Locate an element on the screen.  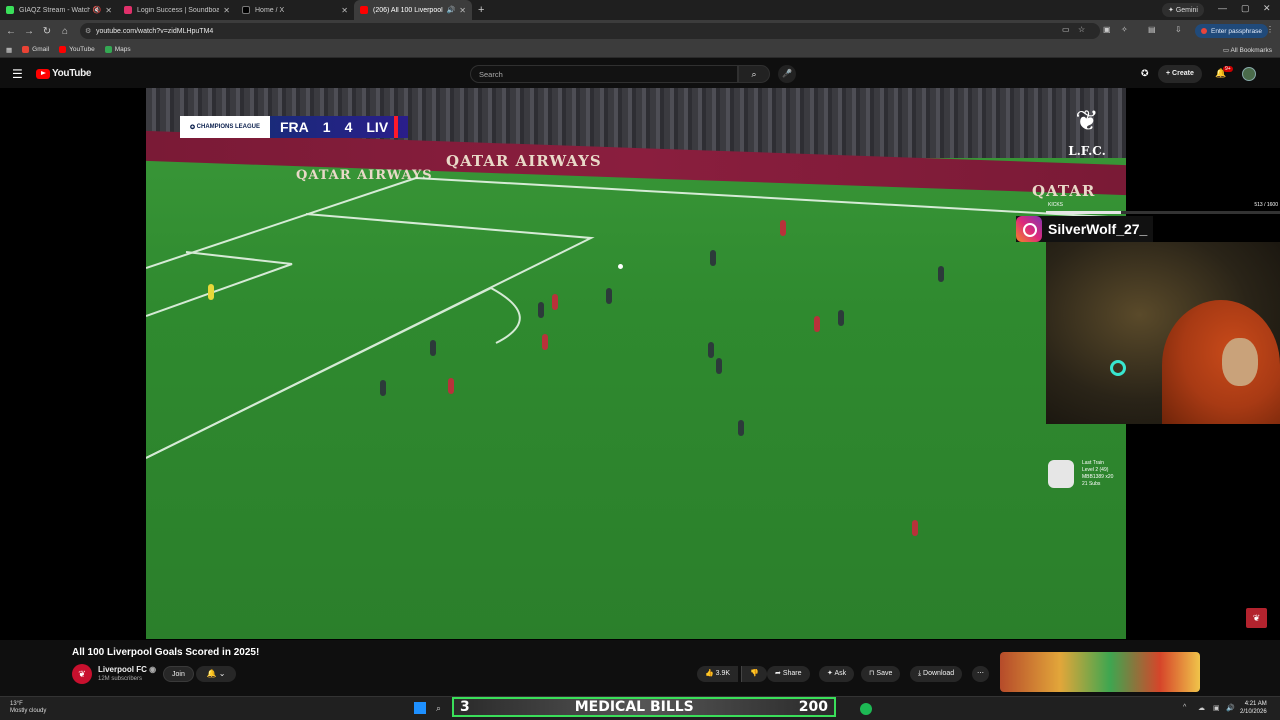
share-button: ➦ Share is located at coordinates (788, 674).